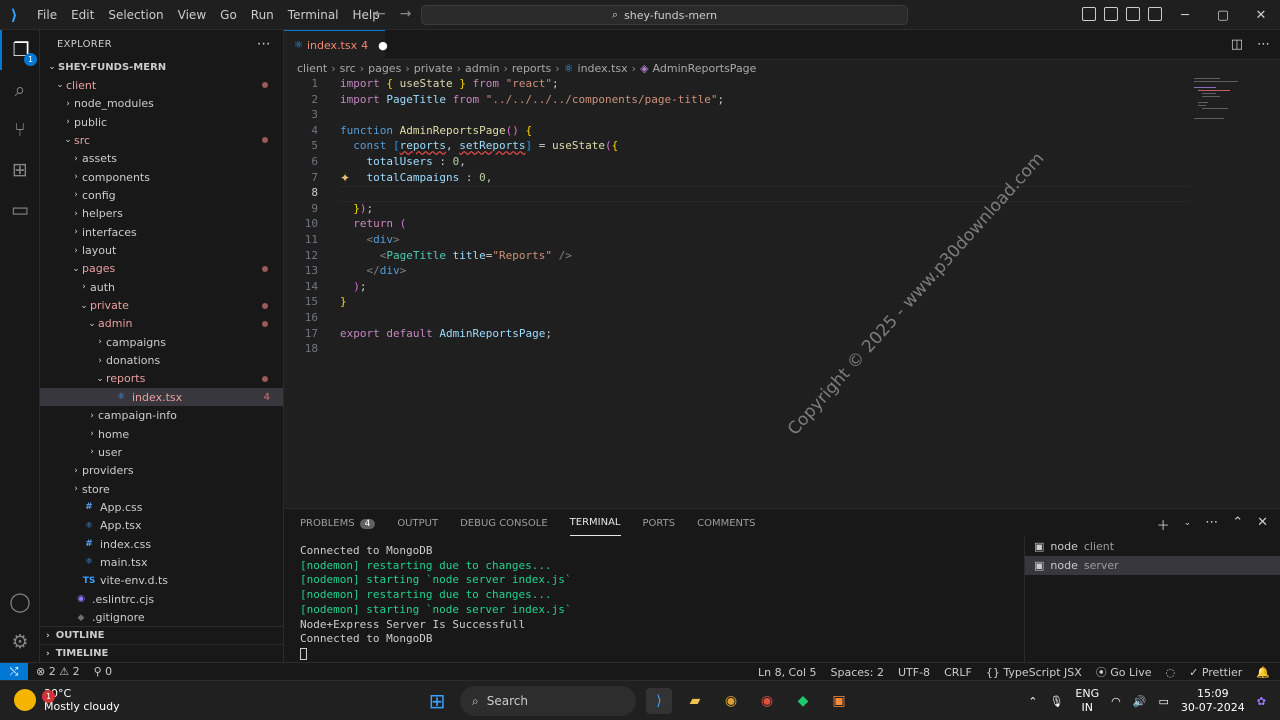  What do you see at coordinates (603, 68) in the screenshot?
I see `breadcrumb-item: index.tsx` at bounding box center [603, 68].